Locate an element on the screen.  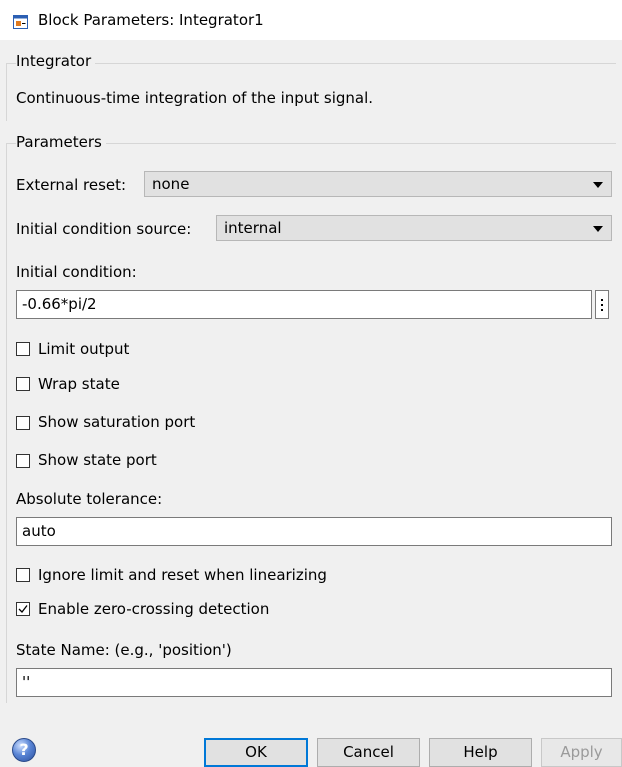
initial-condition-source-value: internal is located at coordinates (253, 228).